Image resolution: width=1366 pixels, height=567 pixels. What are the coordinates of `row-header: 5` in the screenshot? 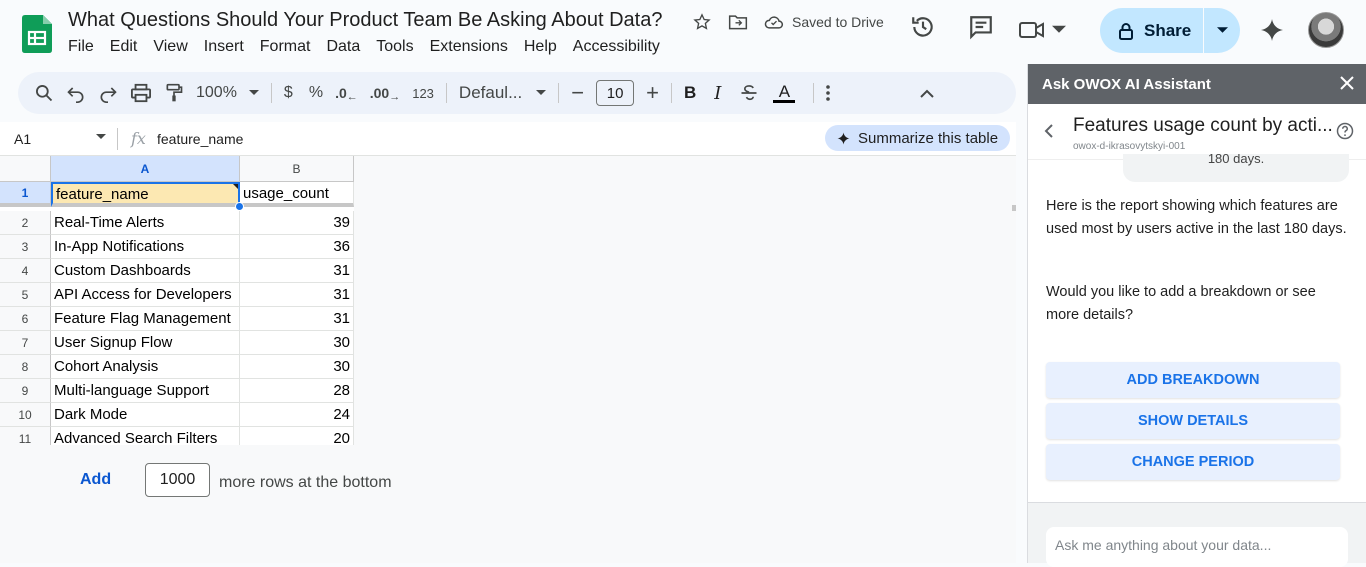 It's located at (25, 295).